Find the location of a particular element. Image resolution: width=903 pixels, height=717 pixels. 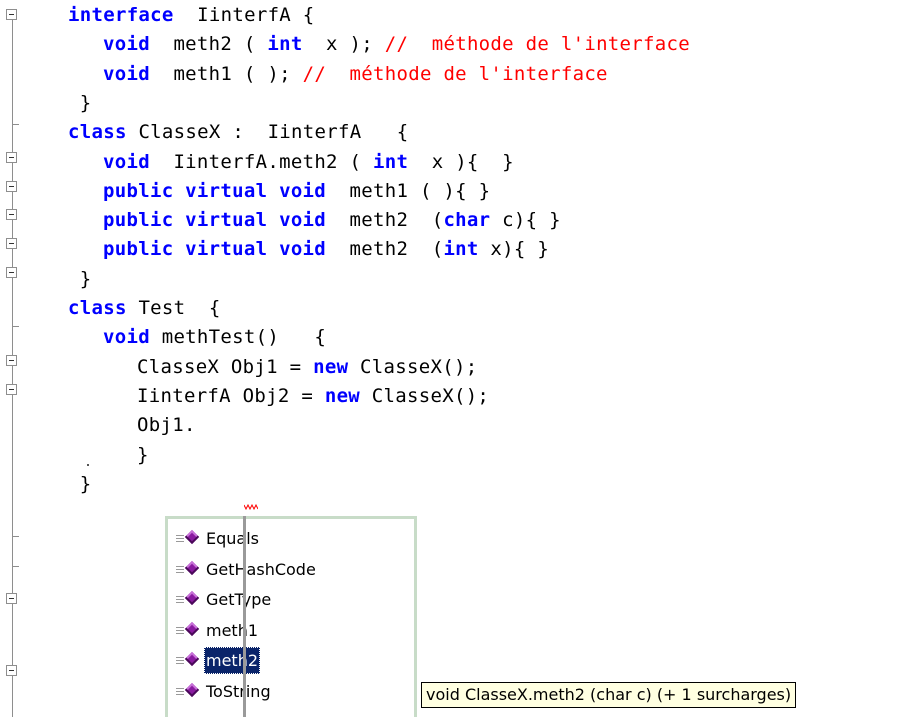

keyword-token: interface is located at coordinates (121, 15).